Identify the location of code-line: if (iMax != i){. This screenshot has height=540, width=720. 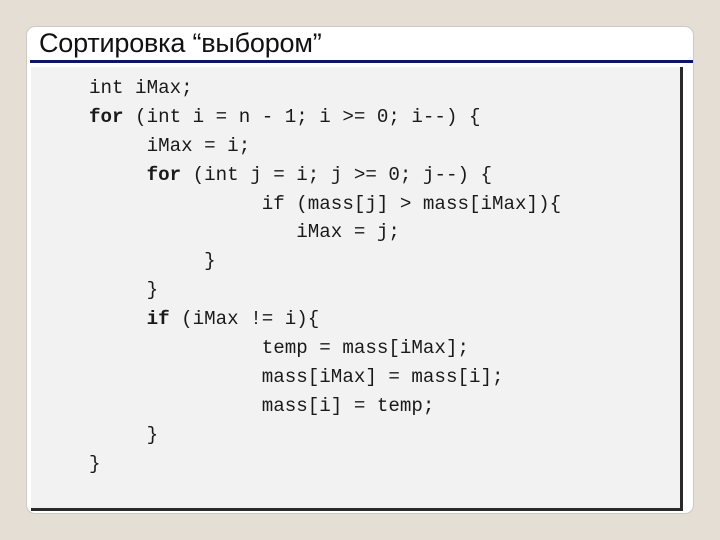
(233, 319).